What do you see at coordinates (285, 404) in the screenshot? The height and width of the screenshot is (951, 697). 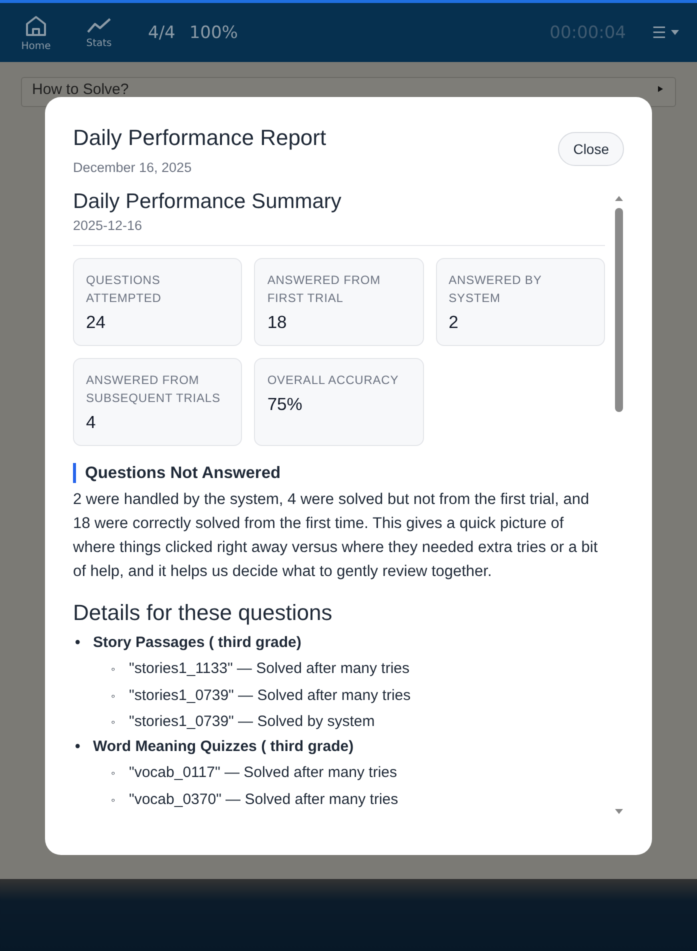 I see `stat-value: 75%` at bounding box center [285, 404].